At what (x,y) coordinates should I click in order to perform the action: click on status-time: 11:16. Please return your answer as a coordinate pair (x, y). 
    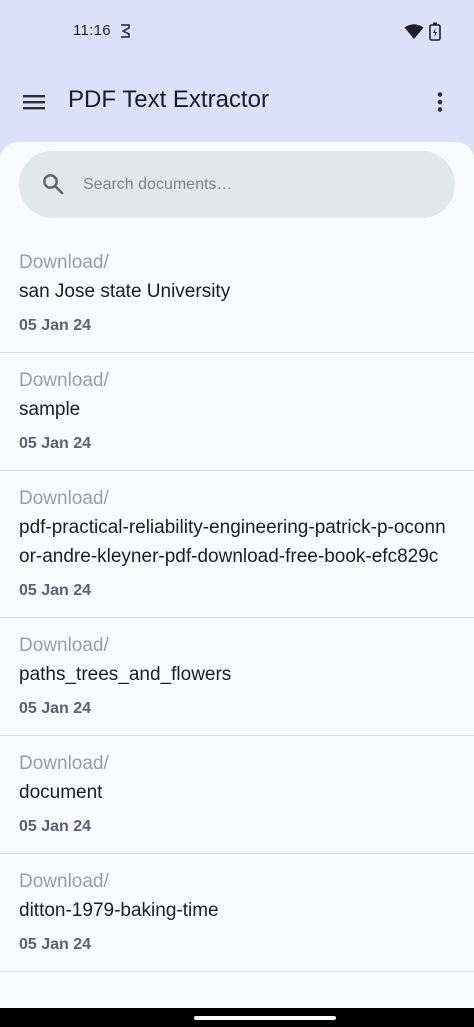
    Looking at the image, I should click on (92, 30).